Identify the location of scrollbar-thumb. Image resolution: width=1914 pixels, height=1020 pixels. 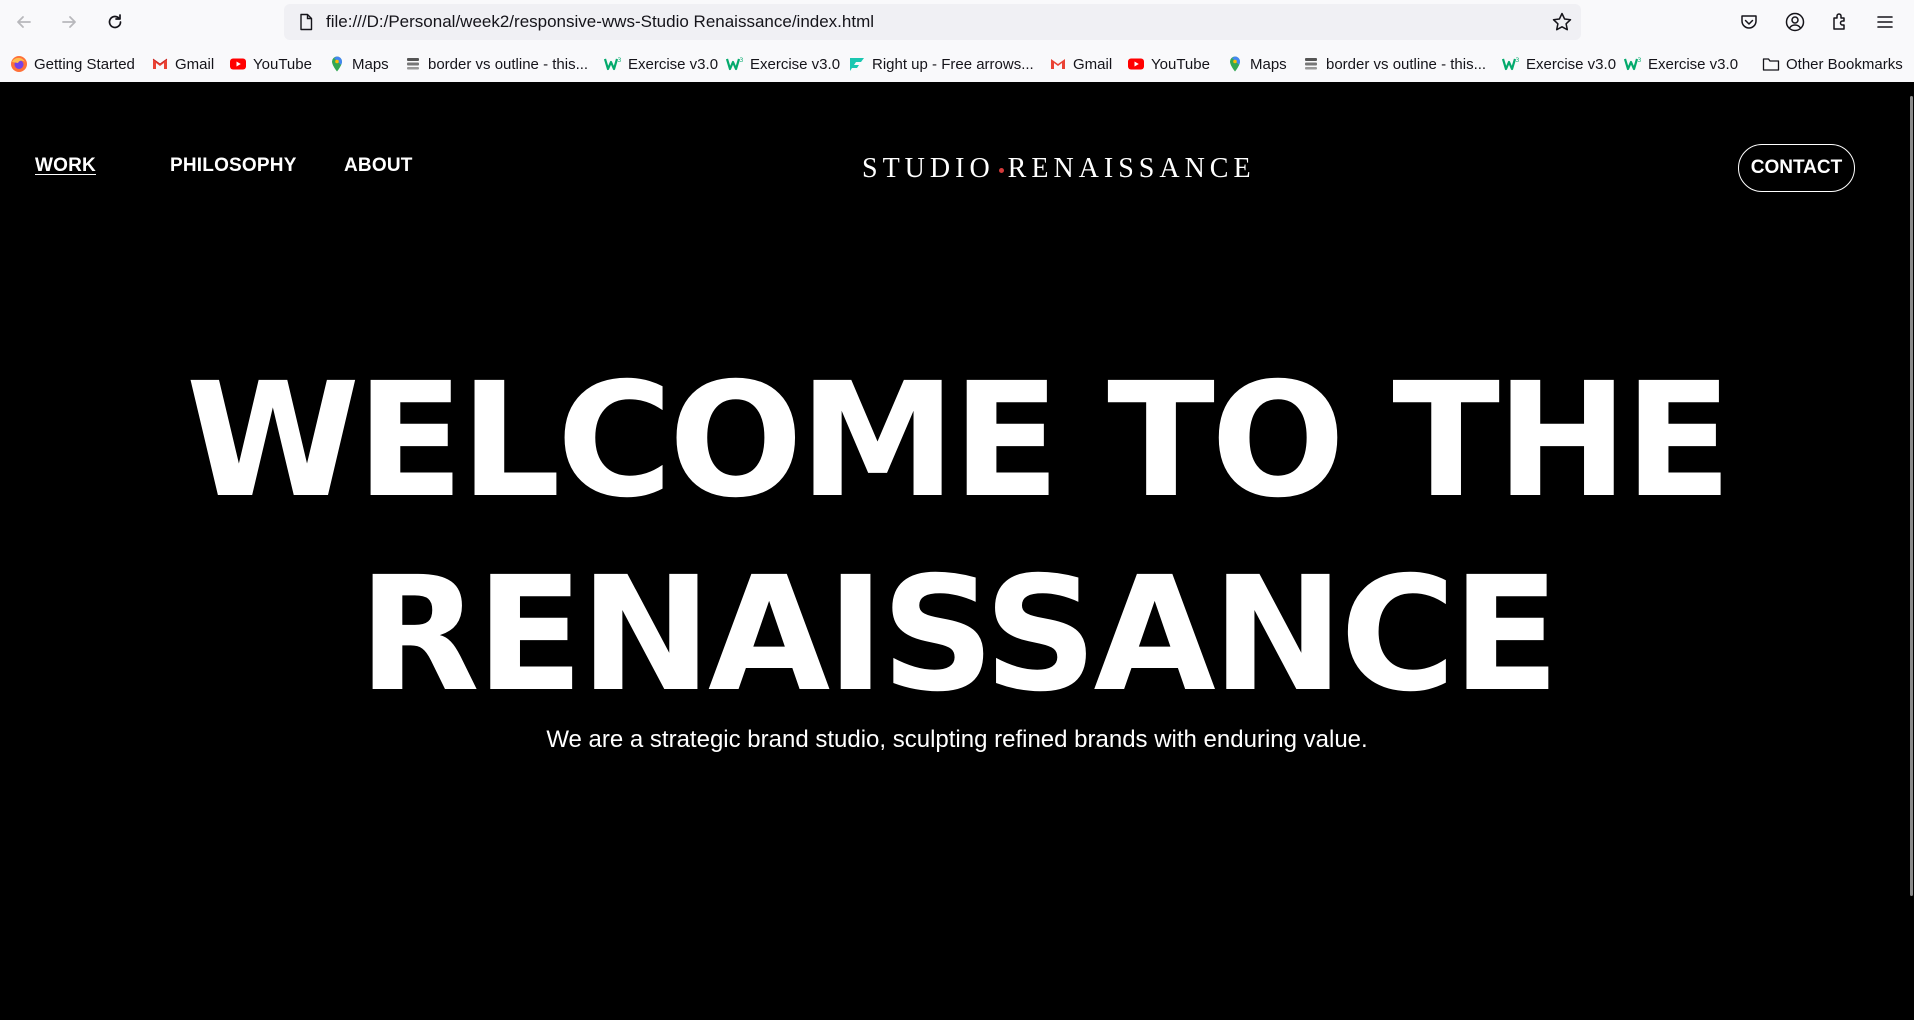
(1911, 496).